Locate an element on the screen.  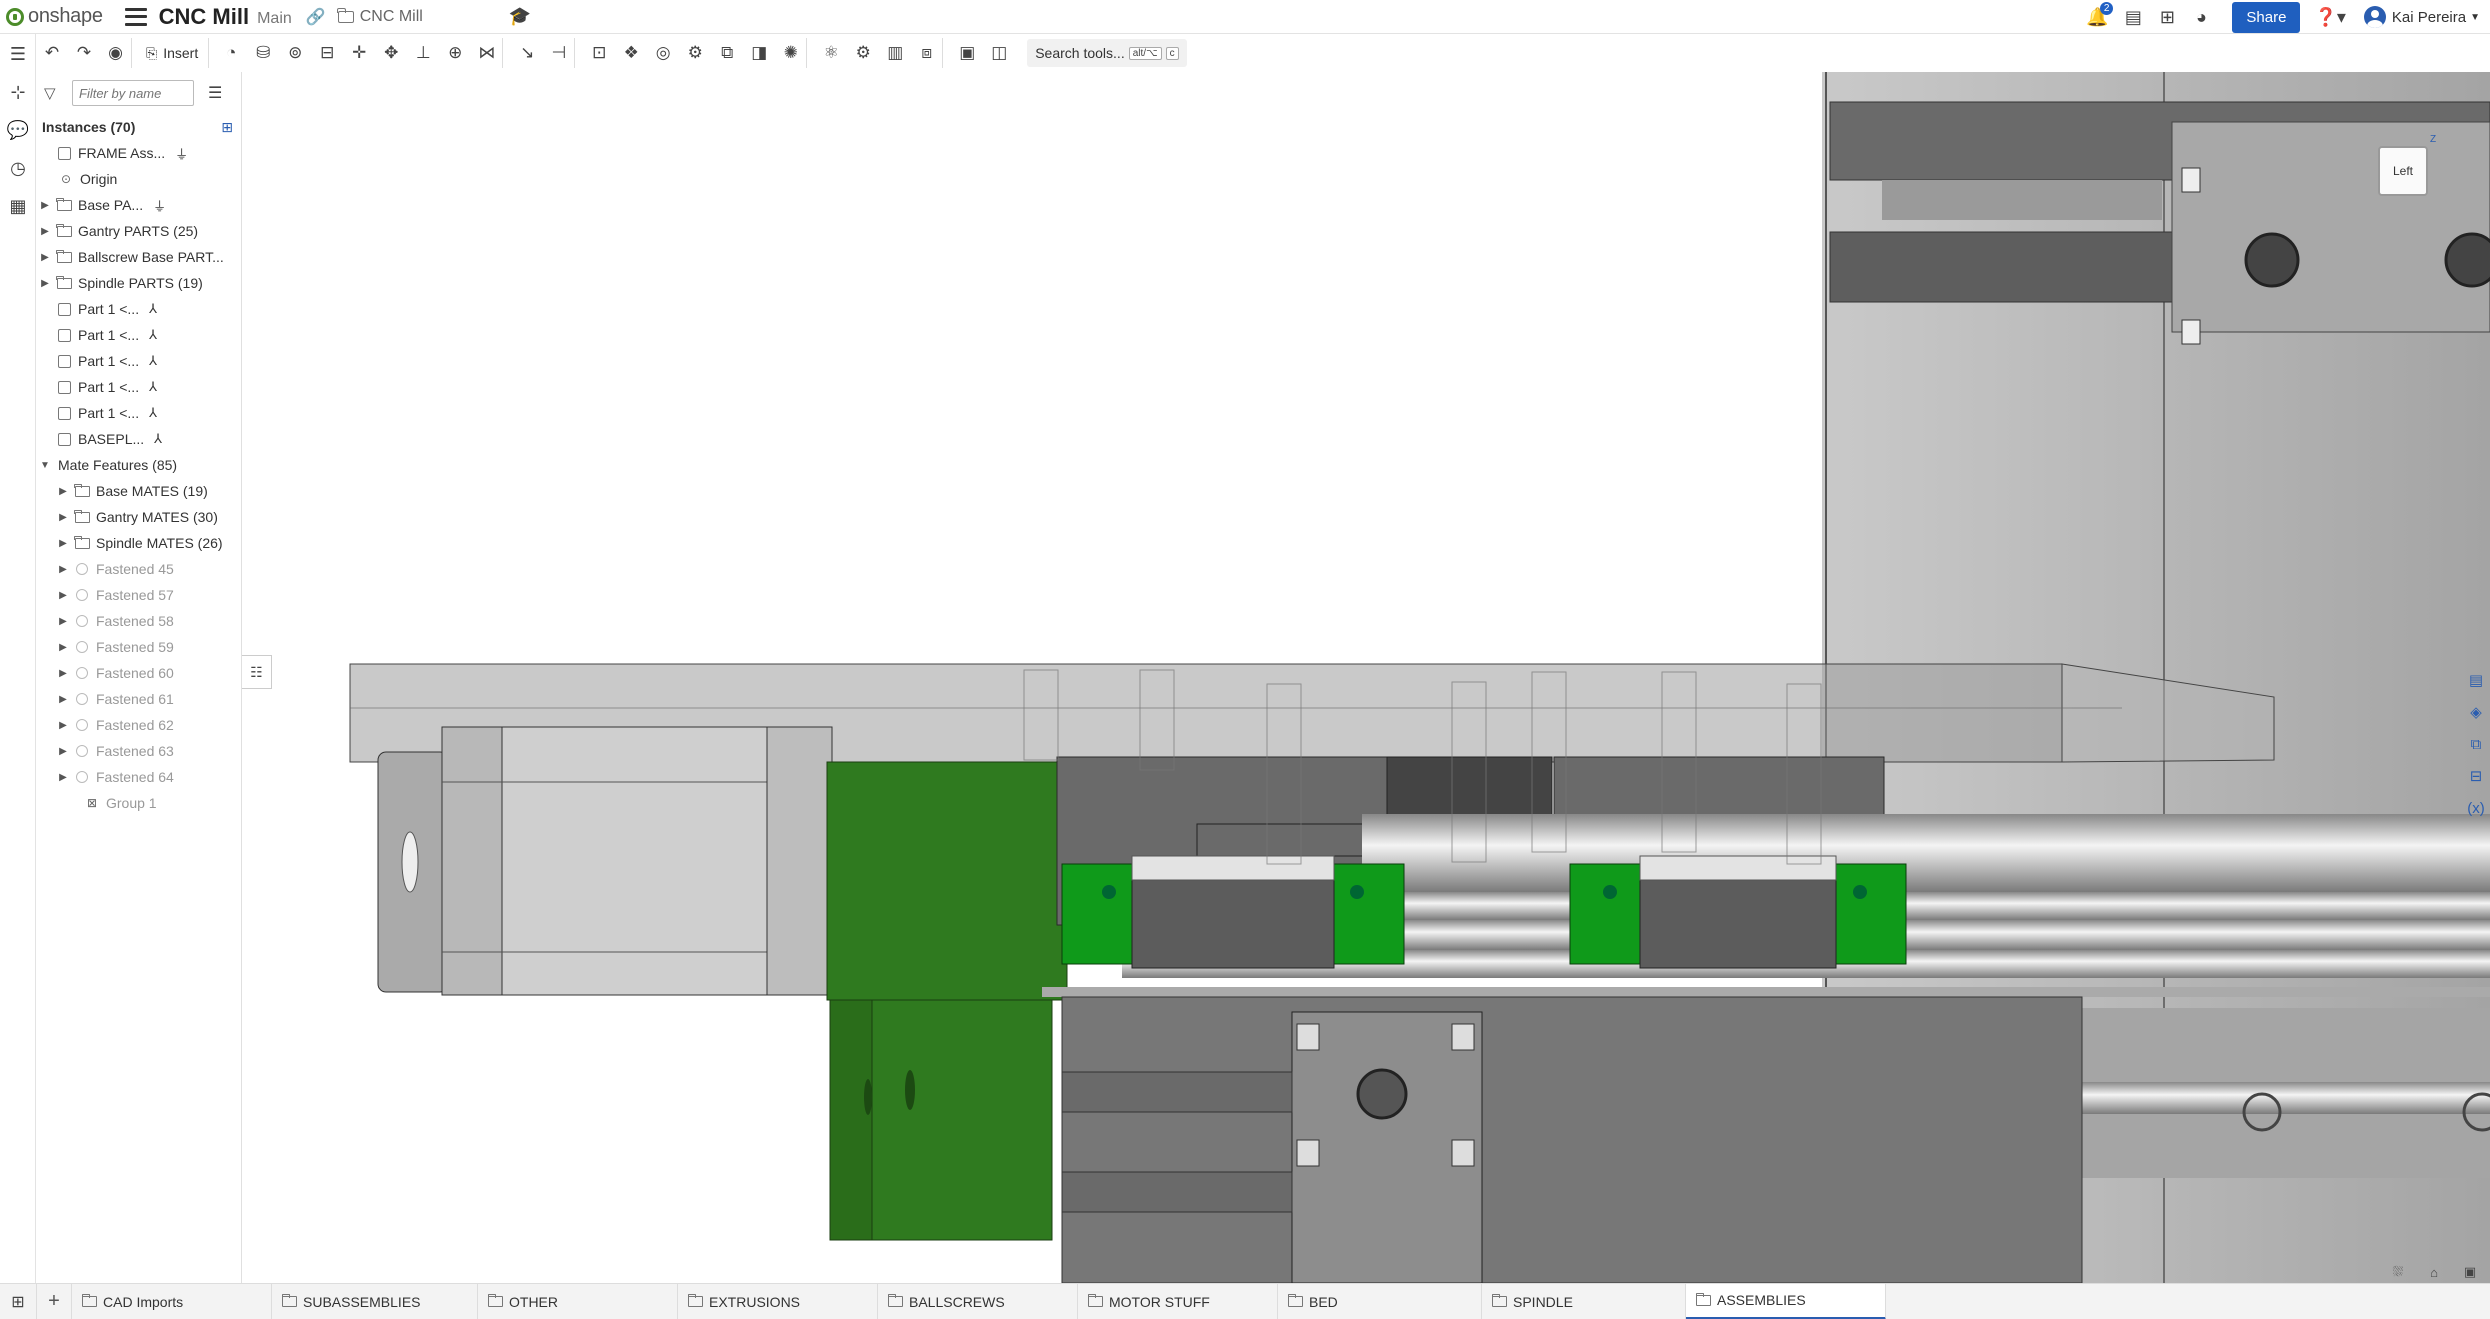
app-store-icon: ⊞ is located at coordinates (2167, 17).